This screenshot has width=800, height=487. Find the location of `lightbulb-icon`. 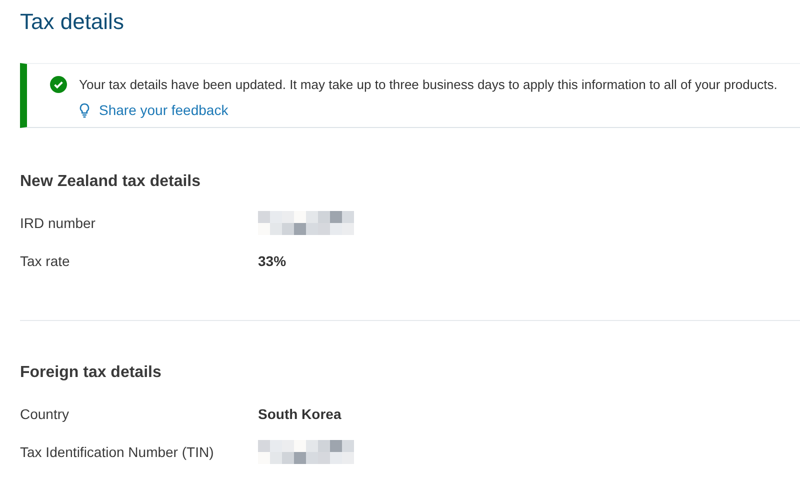

lightbulb-icon is located at coordinates (84, 110).